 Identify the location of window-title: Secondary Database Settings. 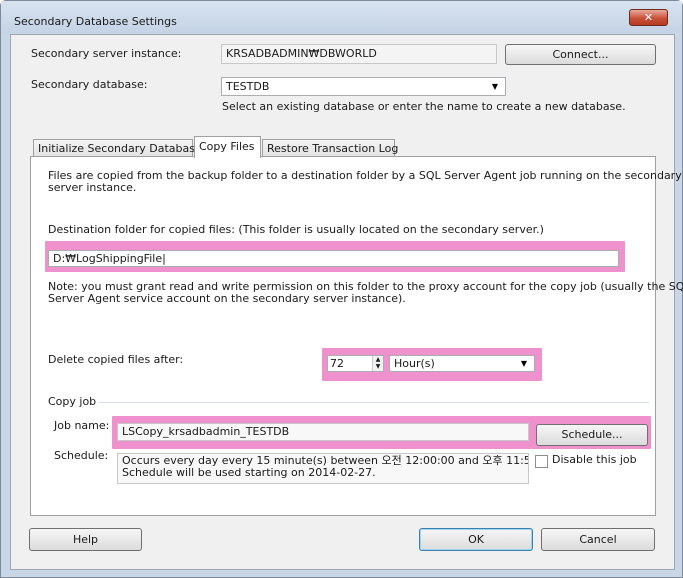
(95, 21).